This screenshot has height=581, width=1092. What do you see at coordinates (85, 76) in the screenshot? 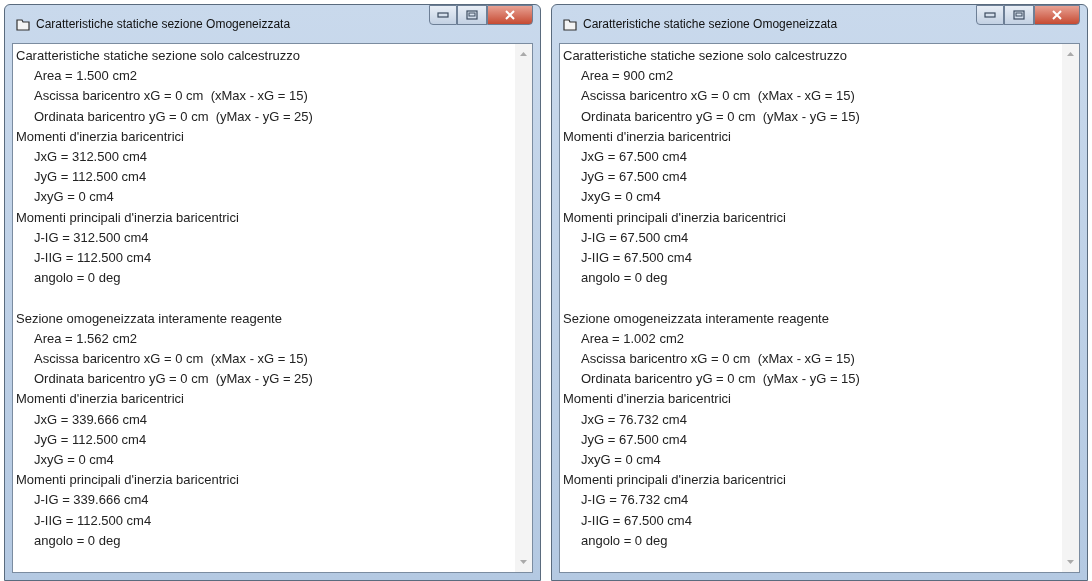
I see `result-line: Area = 1.500 cm2` at bounding box center [85, 76].